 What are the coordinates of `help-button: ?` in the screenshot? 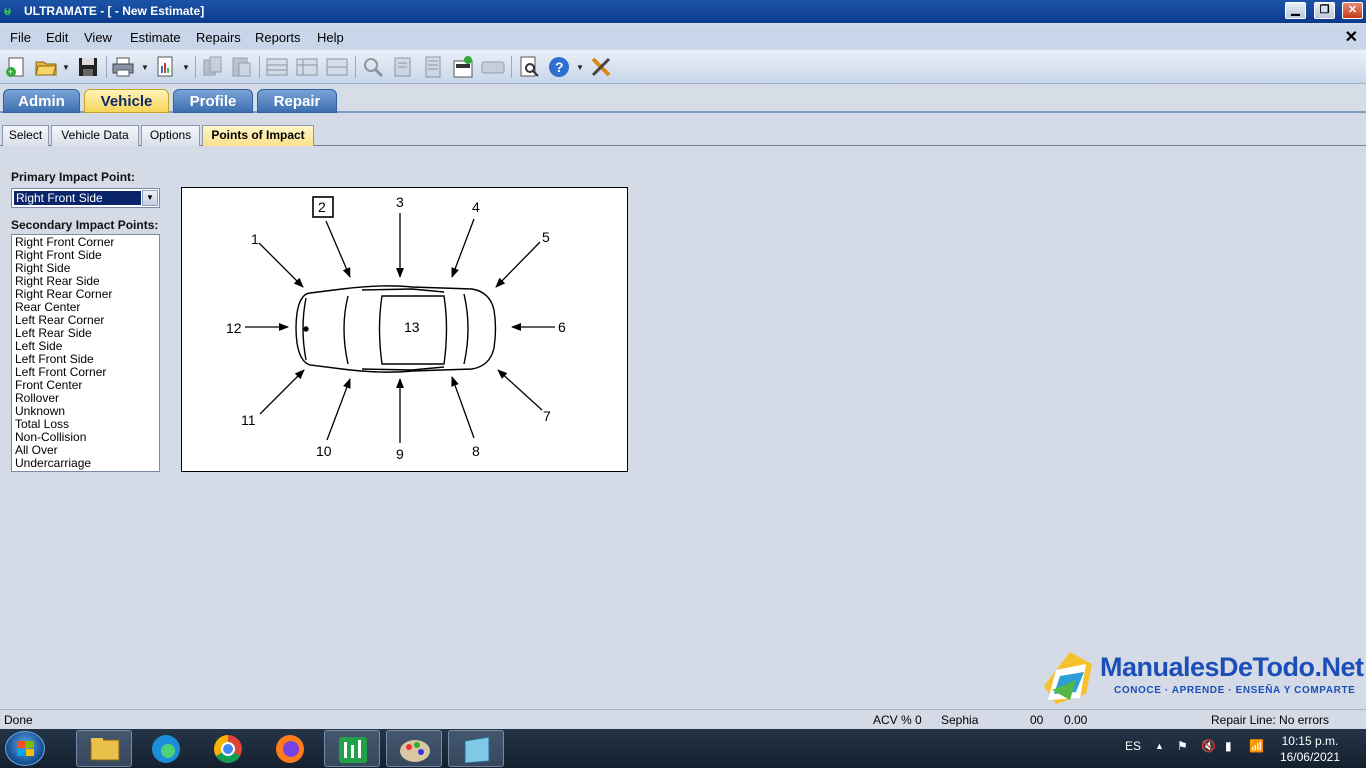 It's located at (559, 67).